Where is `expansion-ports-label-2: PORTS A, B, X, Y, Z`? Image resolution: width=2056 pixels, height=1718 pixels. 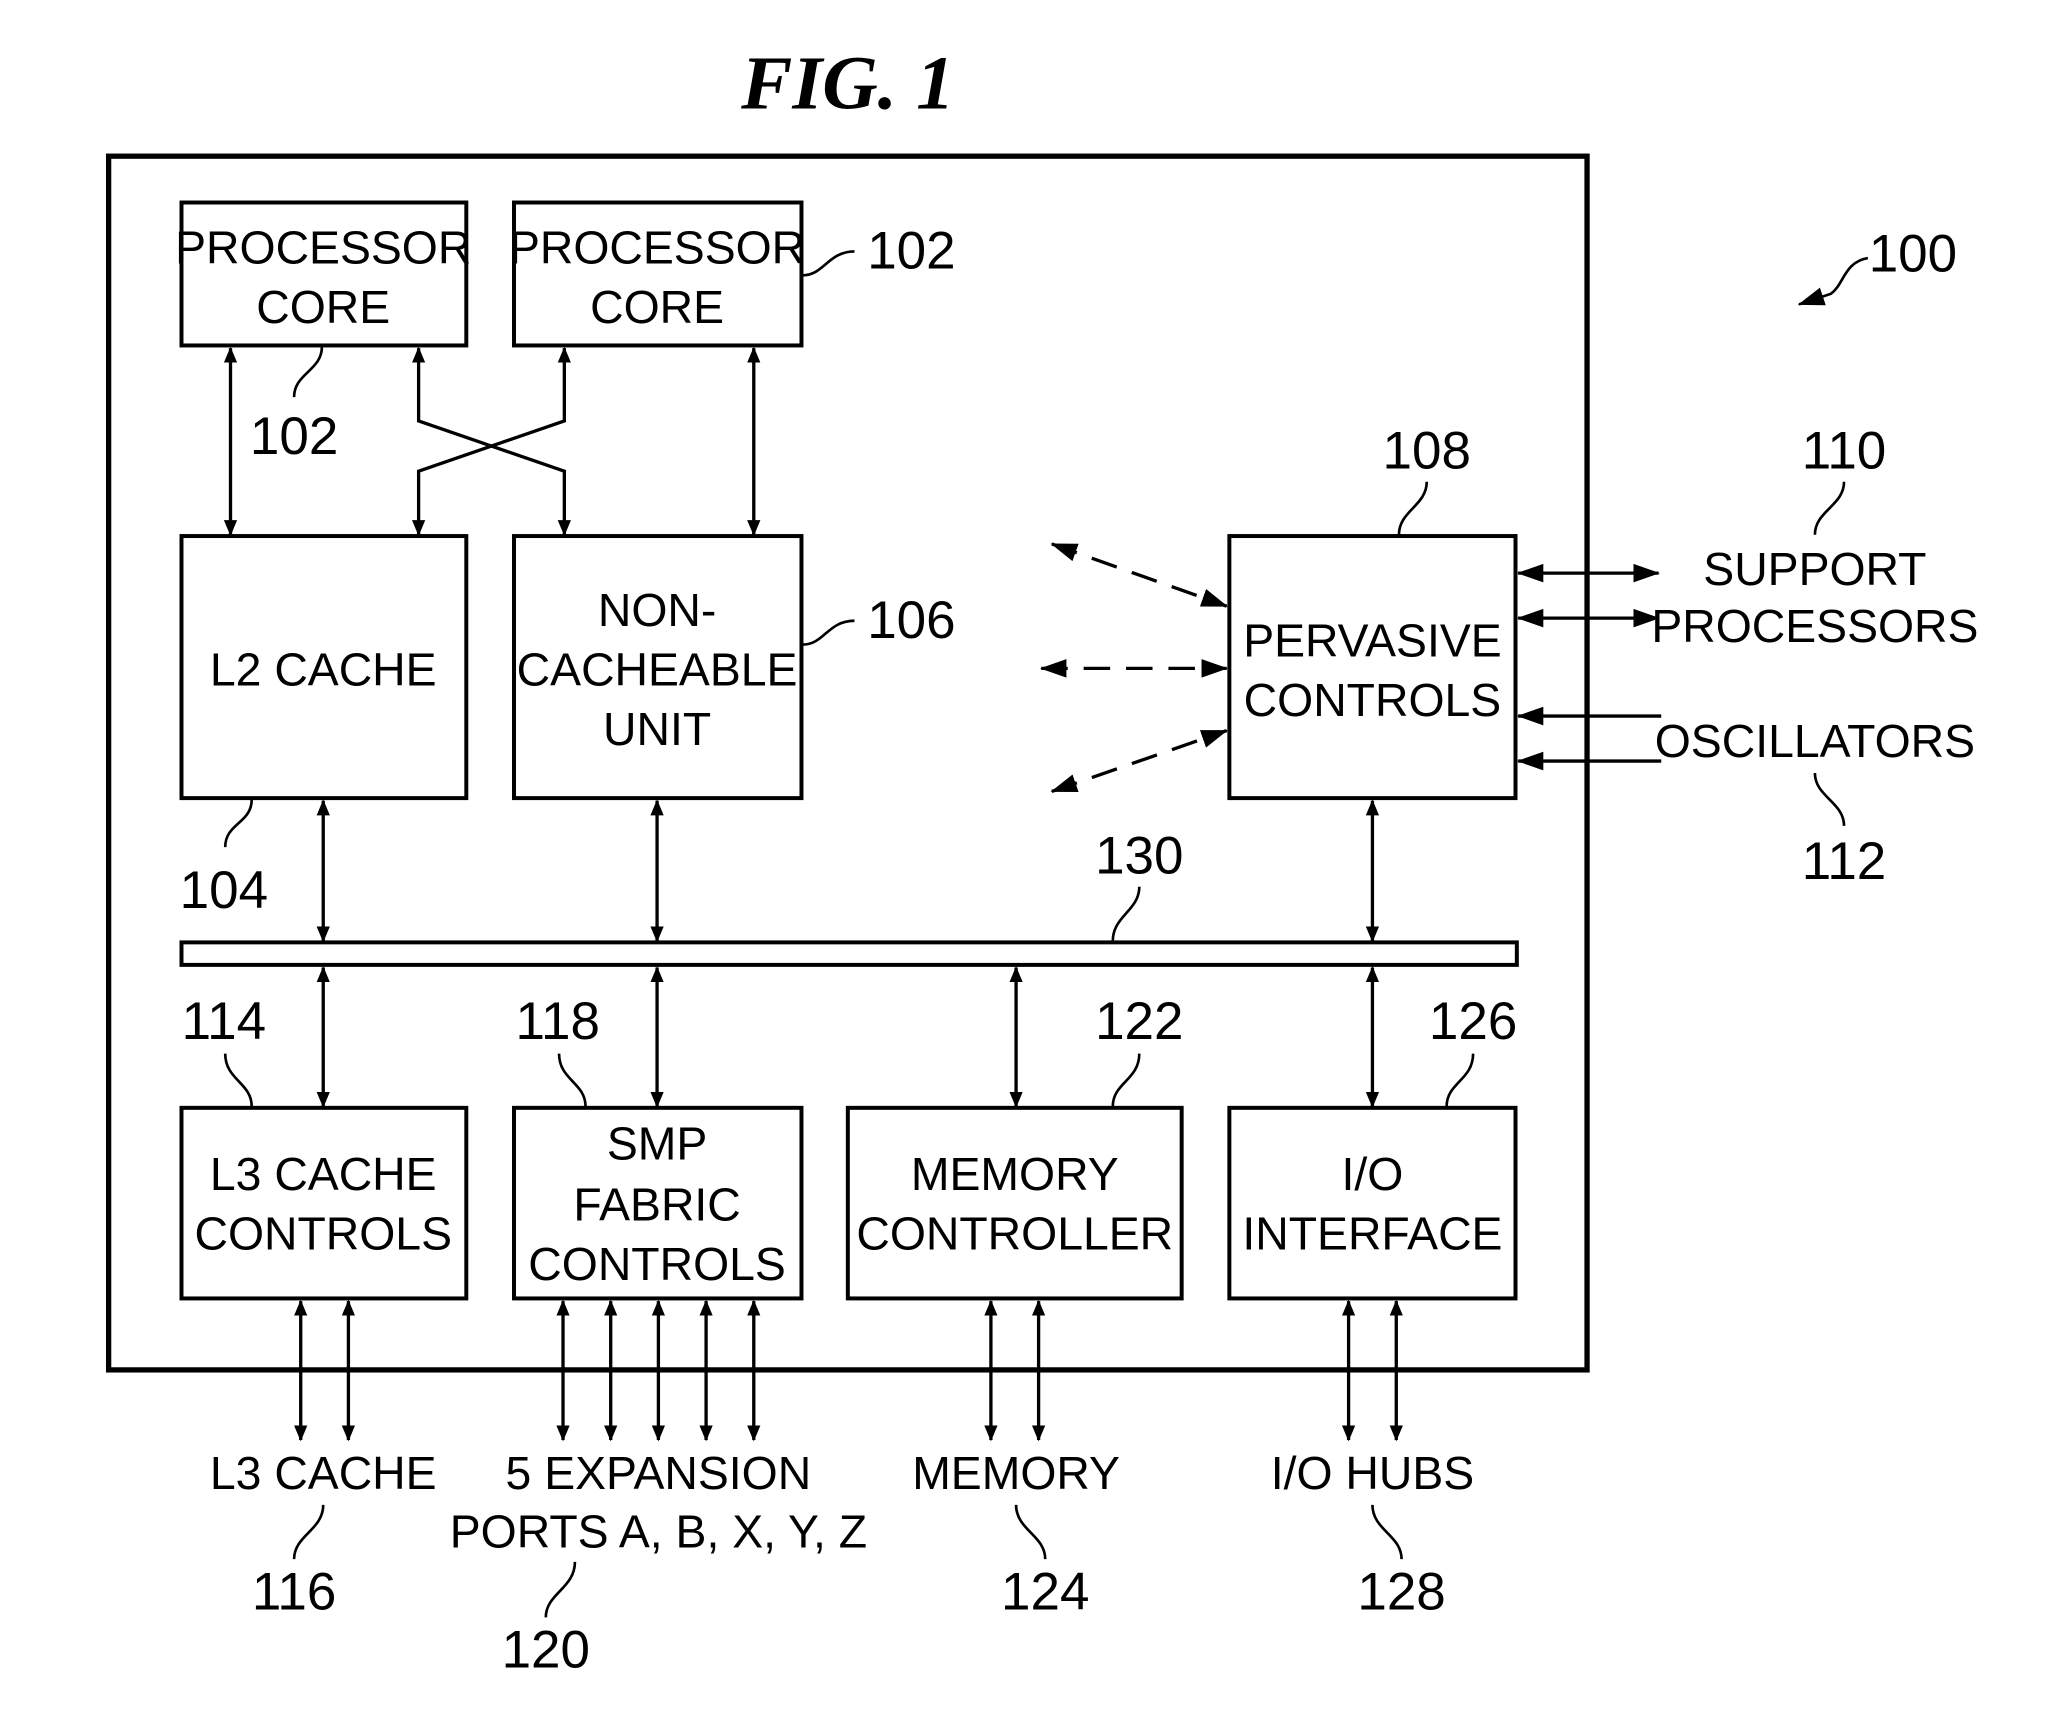 expansion-ports-label-2: PORTS A, B, X, Y, Z is located at coordinates (658, 1531).